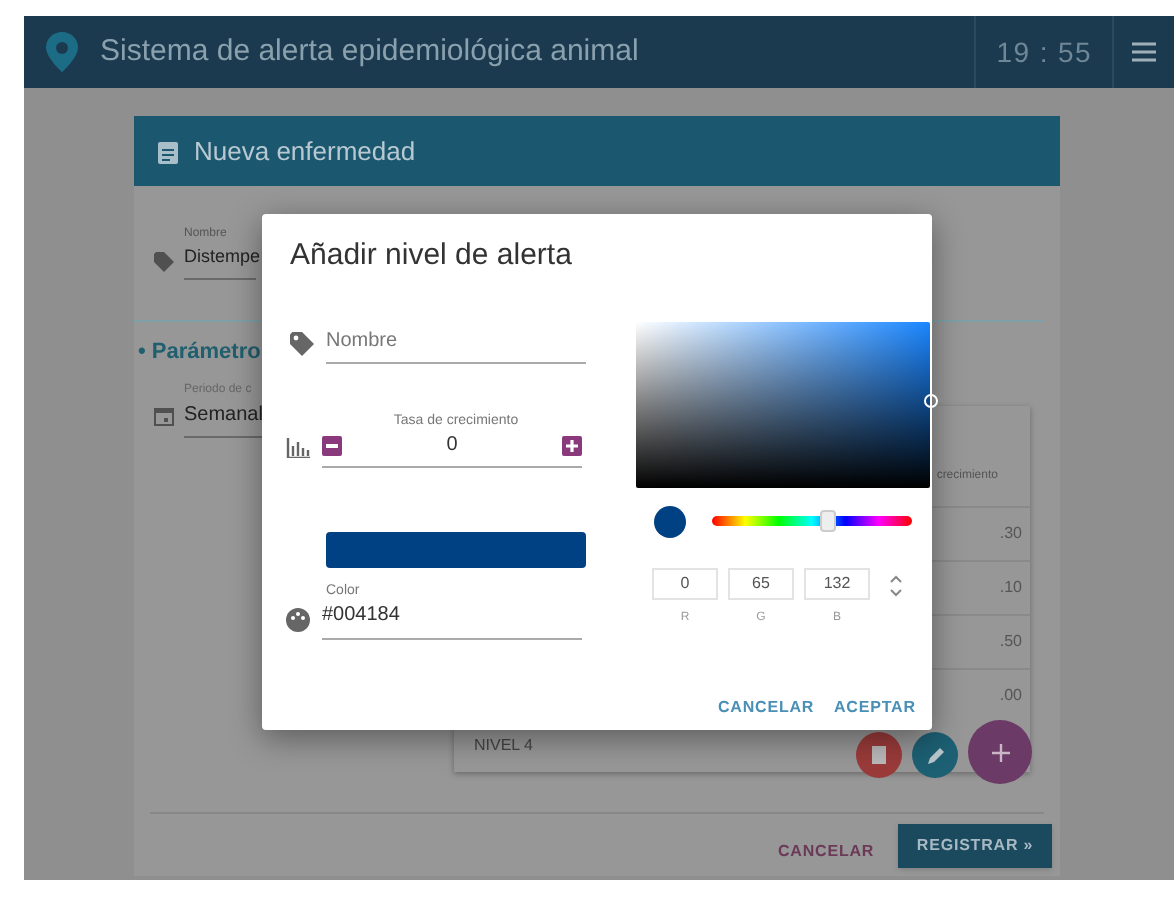 The height and width of the screenshot is (914, 1174). I want to click on palette-icon, so click(298, 620).